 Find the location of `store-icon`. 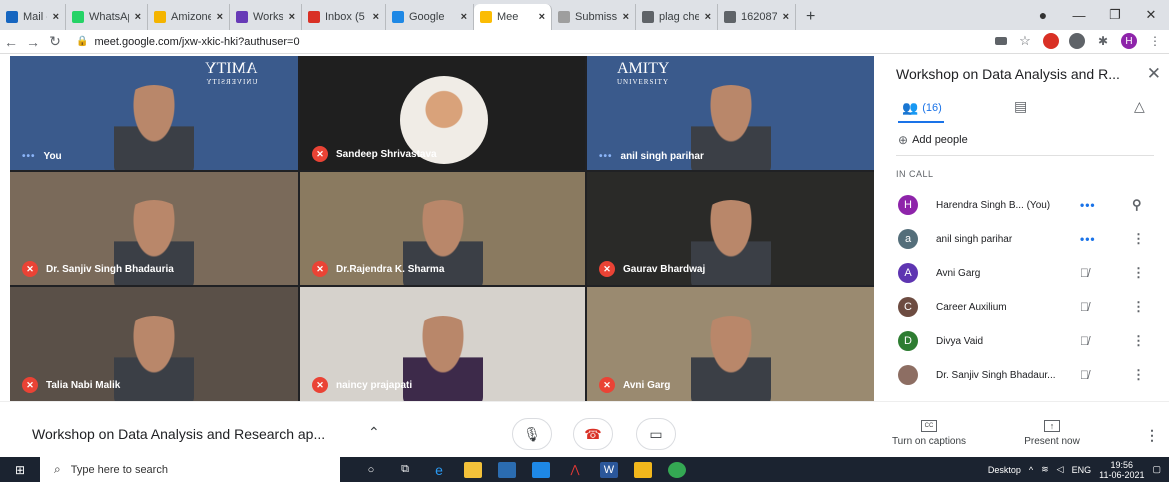

store-icon is located at coordinates (507, 469).